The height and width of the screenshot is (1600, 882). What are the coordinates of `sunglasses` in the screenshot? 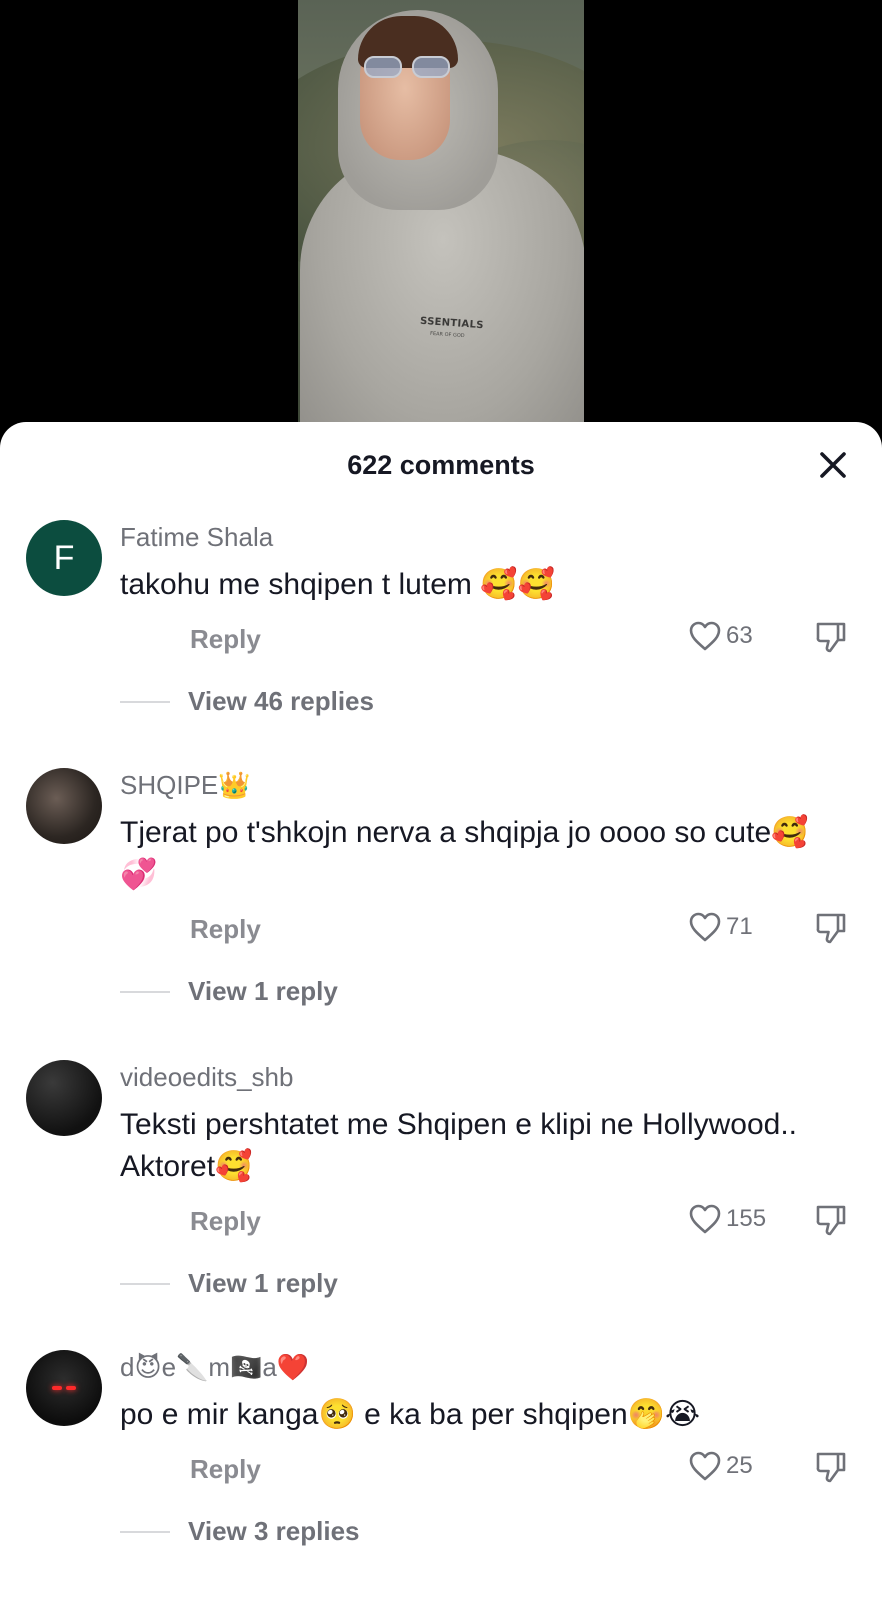 It's located at (408, 67).